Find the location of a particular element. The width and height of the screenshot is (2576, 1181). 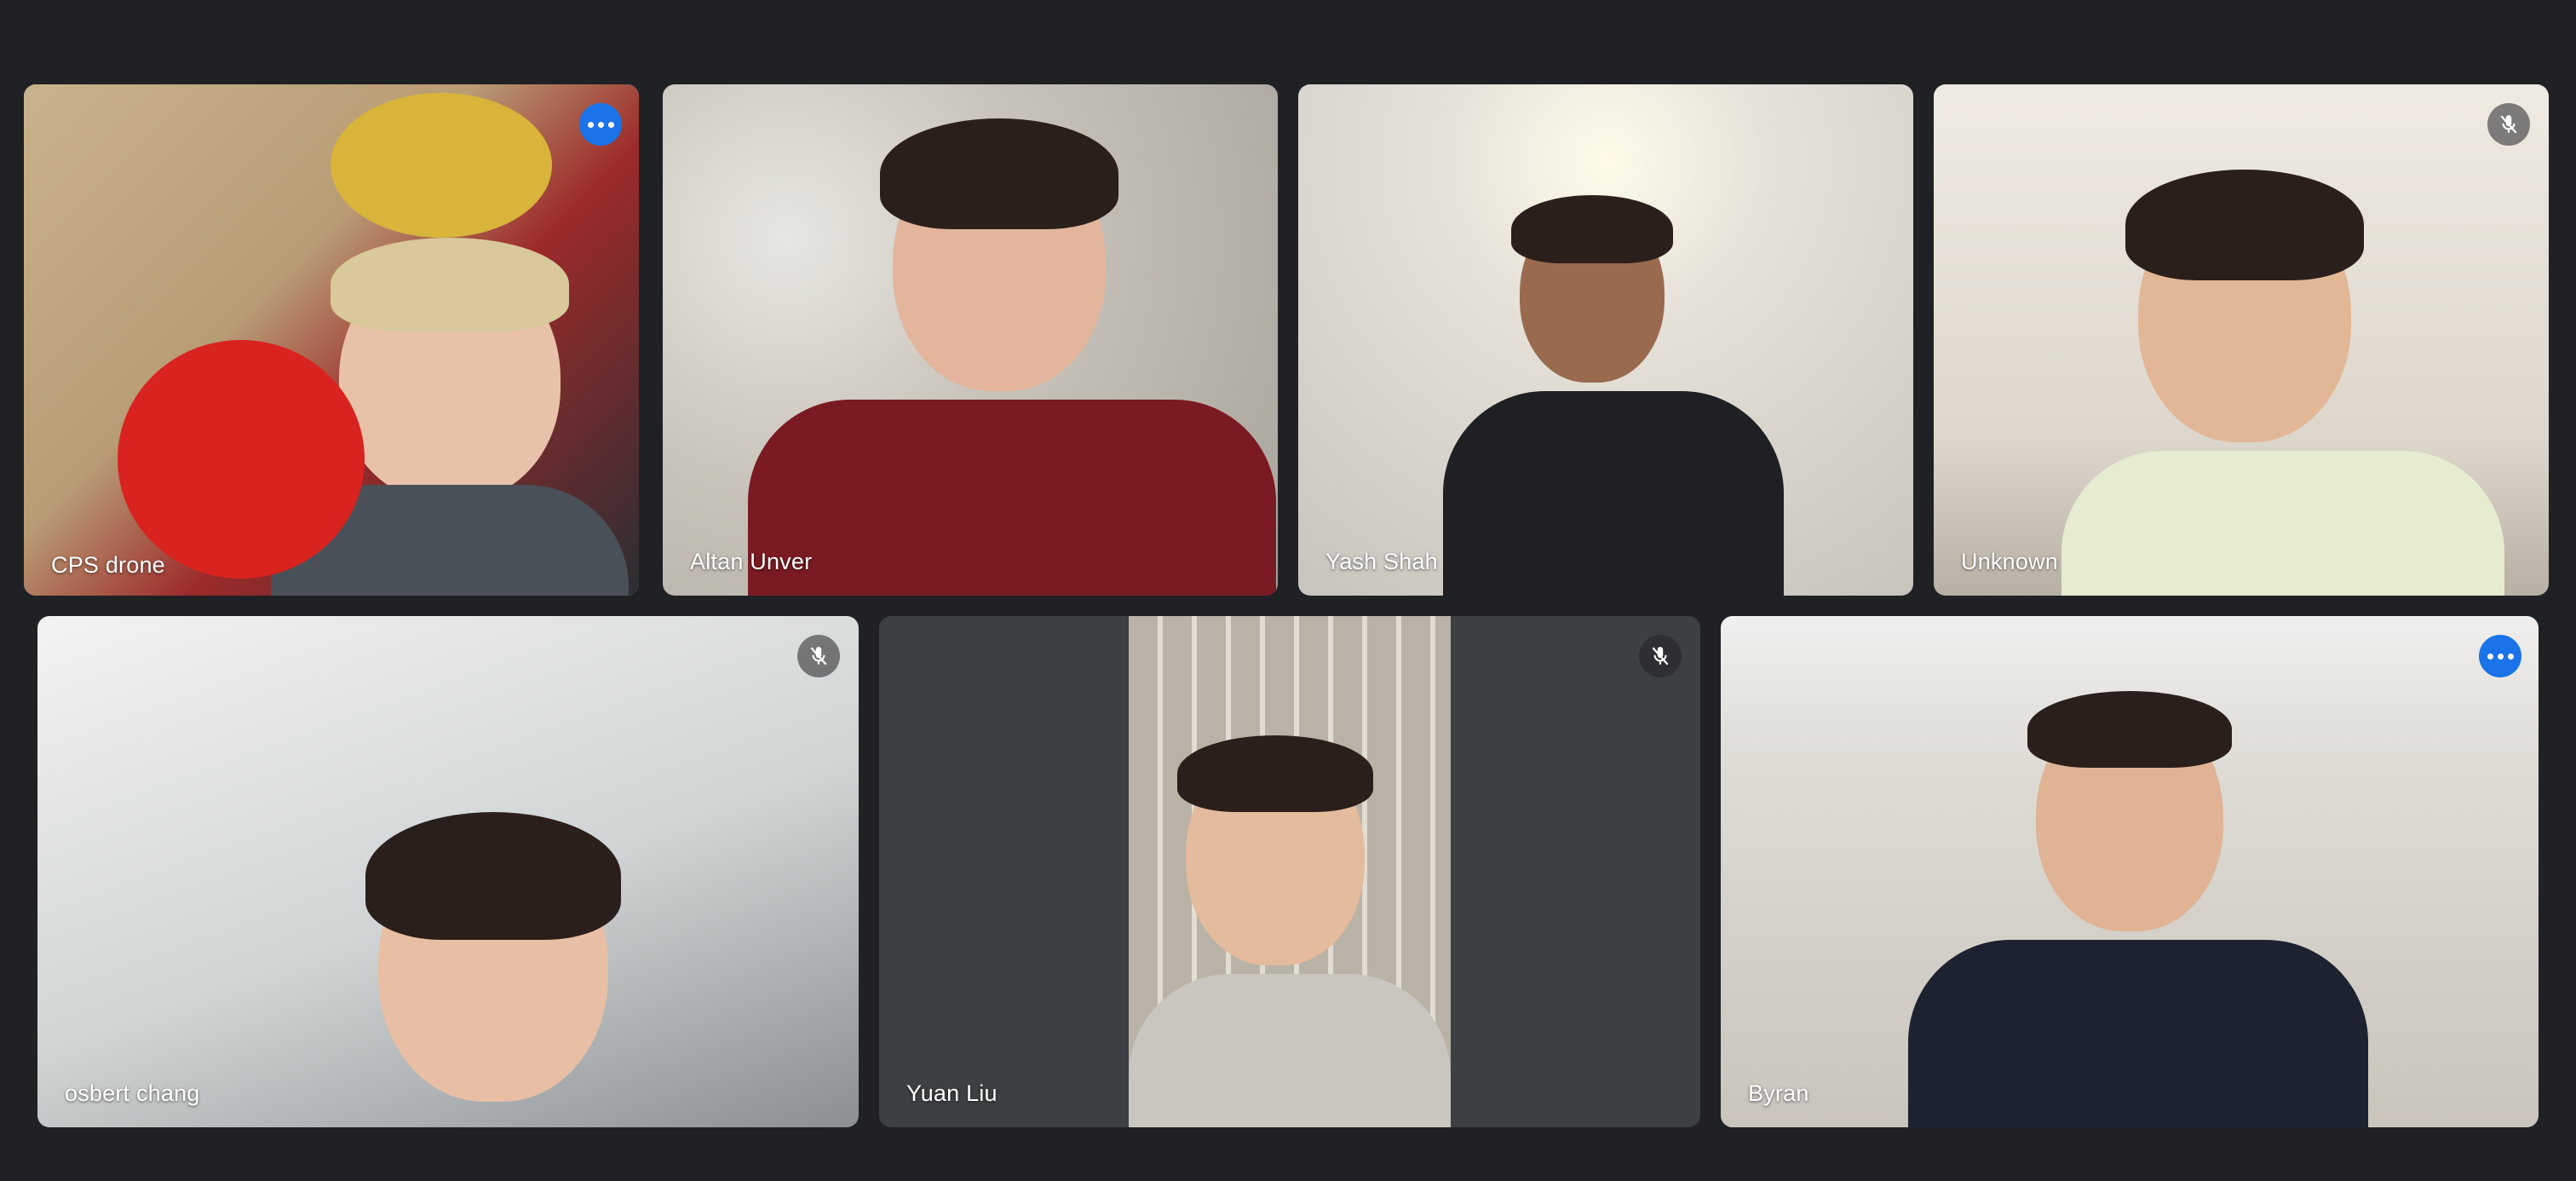

participant-name: Unknown is located at coordinates (2010, 561).